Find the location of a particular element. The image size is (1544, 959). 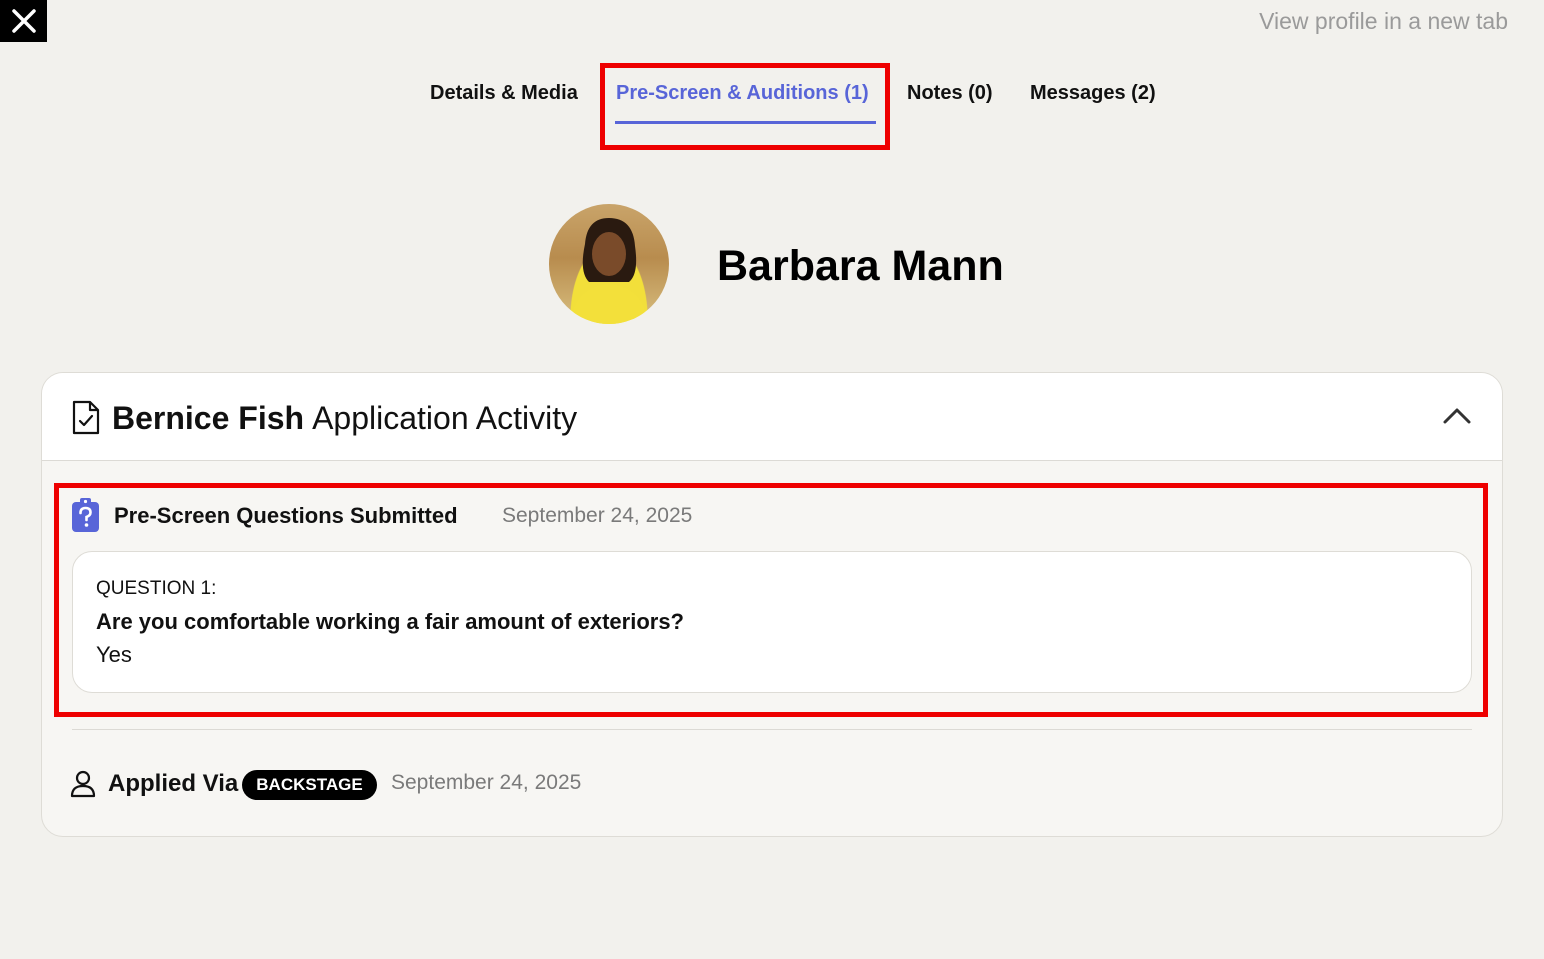

applicant-name: Bernice Fish is located at coordinates (208, 418).